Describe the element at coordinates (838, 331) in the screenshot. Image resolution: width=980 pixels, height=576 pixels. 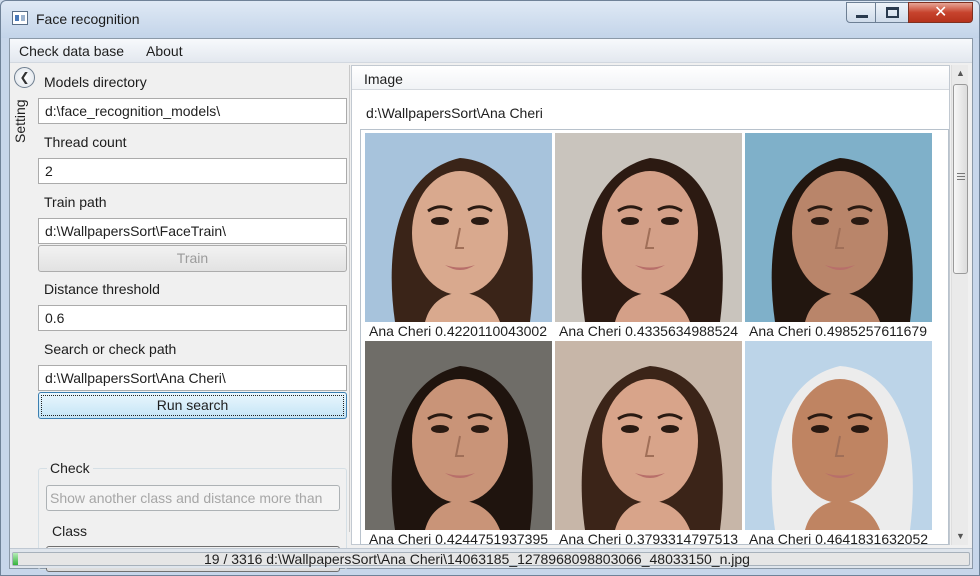
I see `result-caption: Ana Cheri 0.4985257611679` at that location.